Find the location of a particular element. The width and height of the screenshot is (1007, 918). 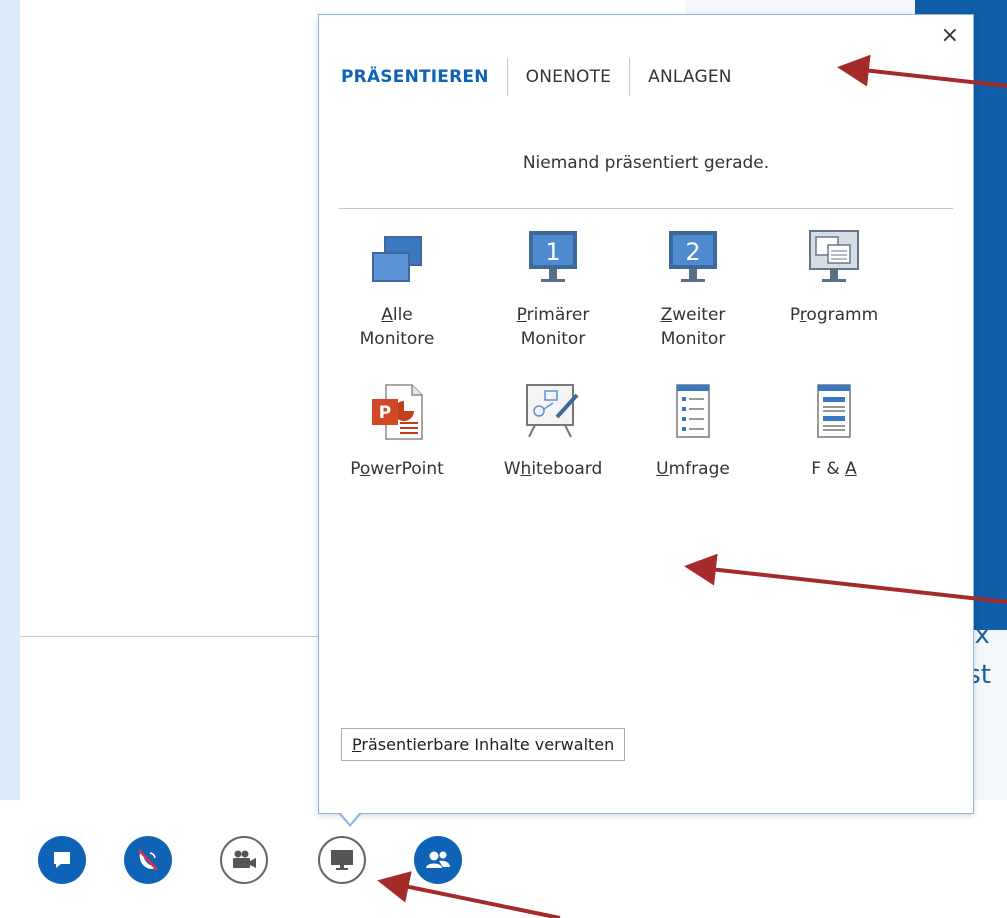

audio-button is located at coordinates (148, 860).